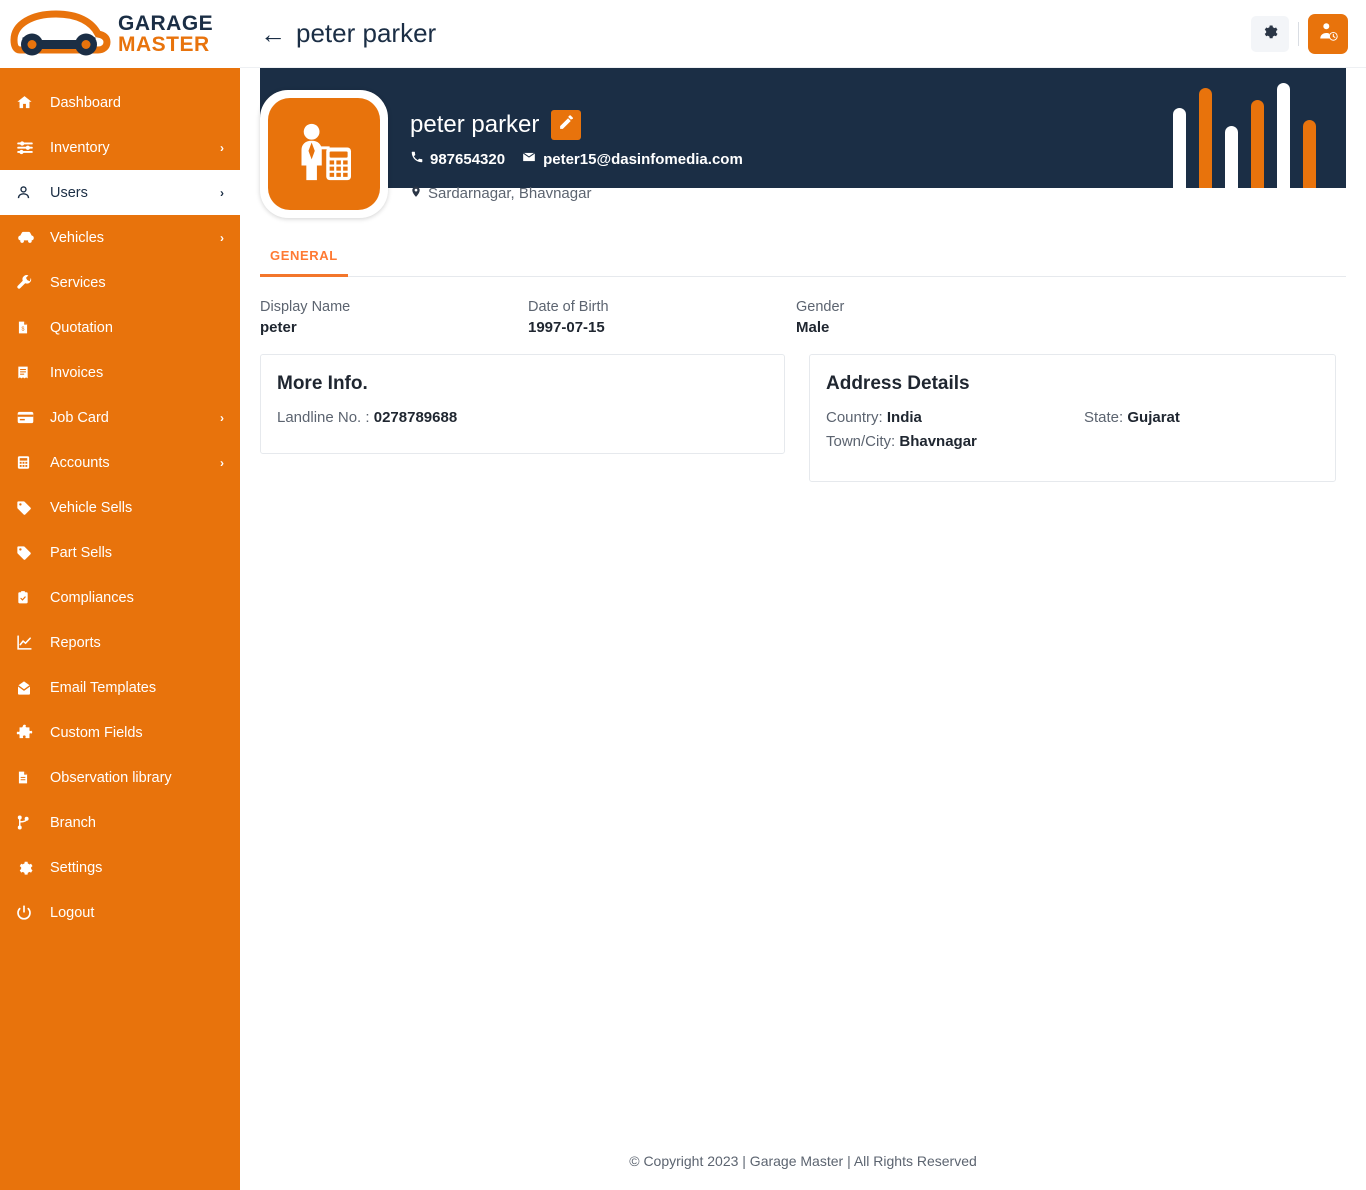 The image size is (1366, 1190). What do you see at coordinates (643, 159) in the screenshot?
I see `profile-email: peter15@dasinfomedia.com` at bounding box center [643, 159].